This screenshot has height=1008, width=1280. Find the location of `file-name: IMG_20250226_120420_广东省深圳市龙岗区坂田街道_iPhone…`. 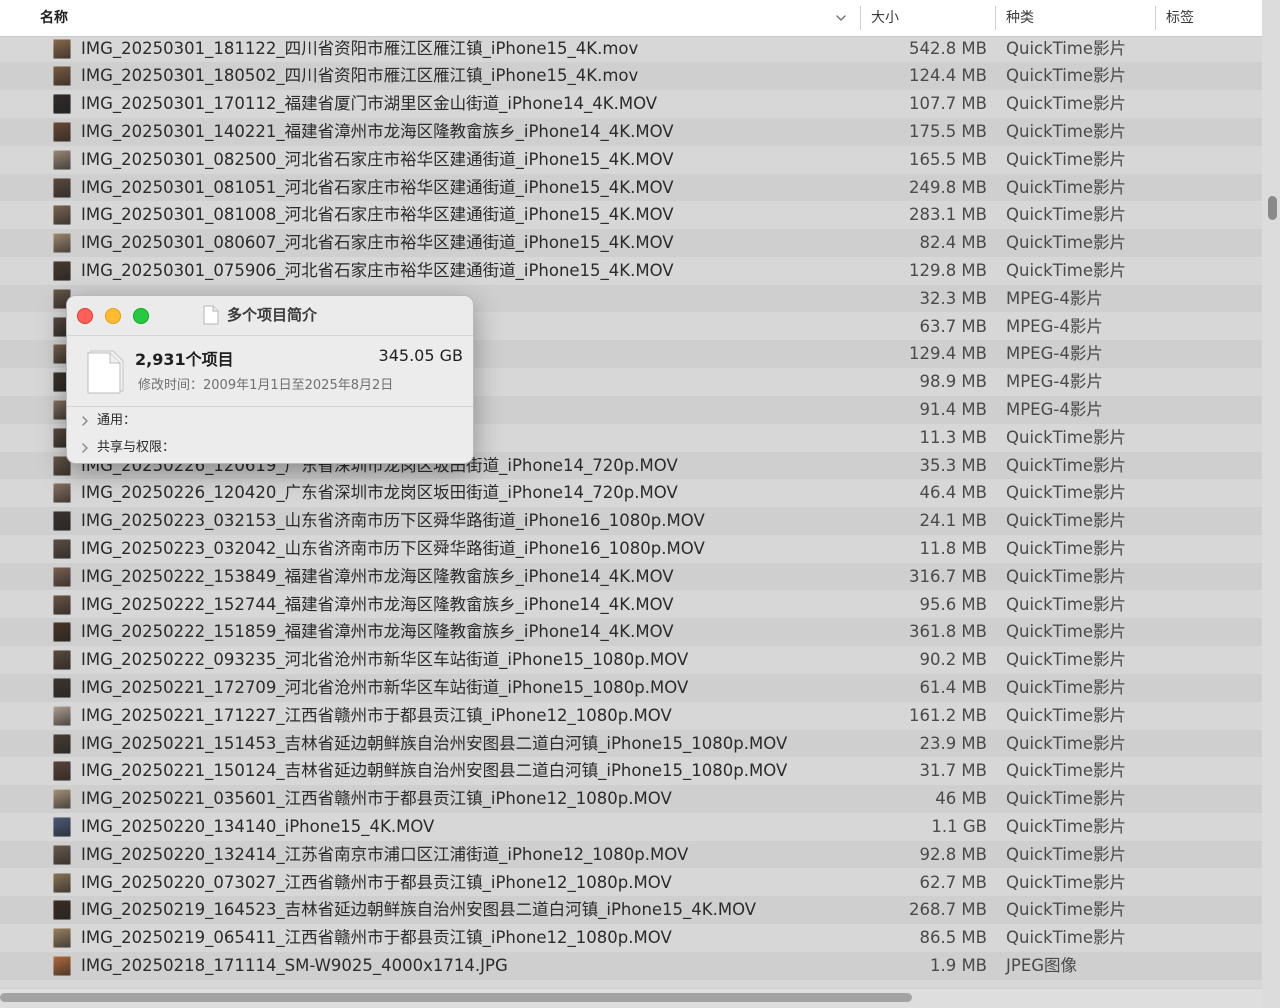

file-name: IMG_20250226_120420_广东省深圳市龙岗区坂田街道_iPhone… is located at coordinates (379, 493).